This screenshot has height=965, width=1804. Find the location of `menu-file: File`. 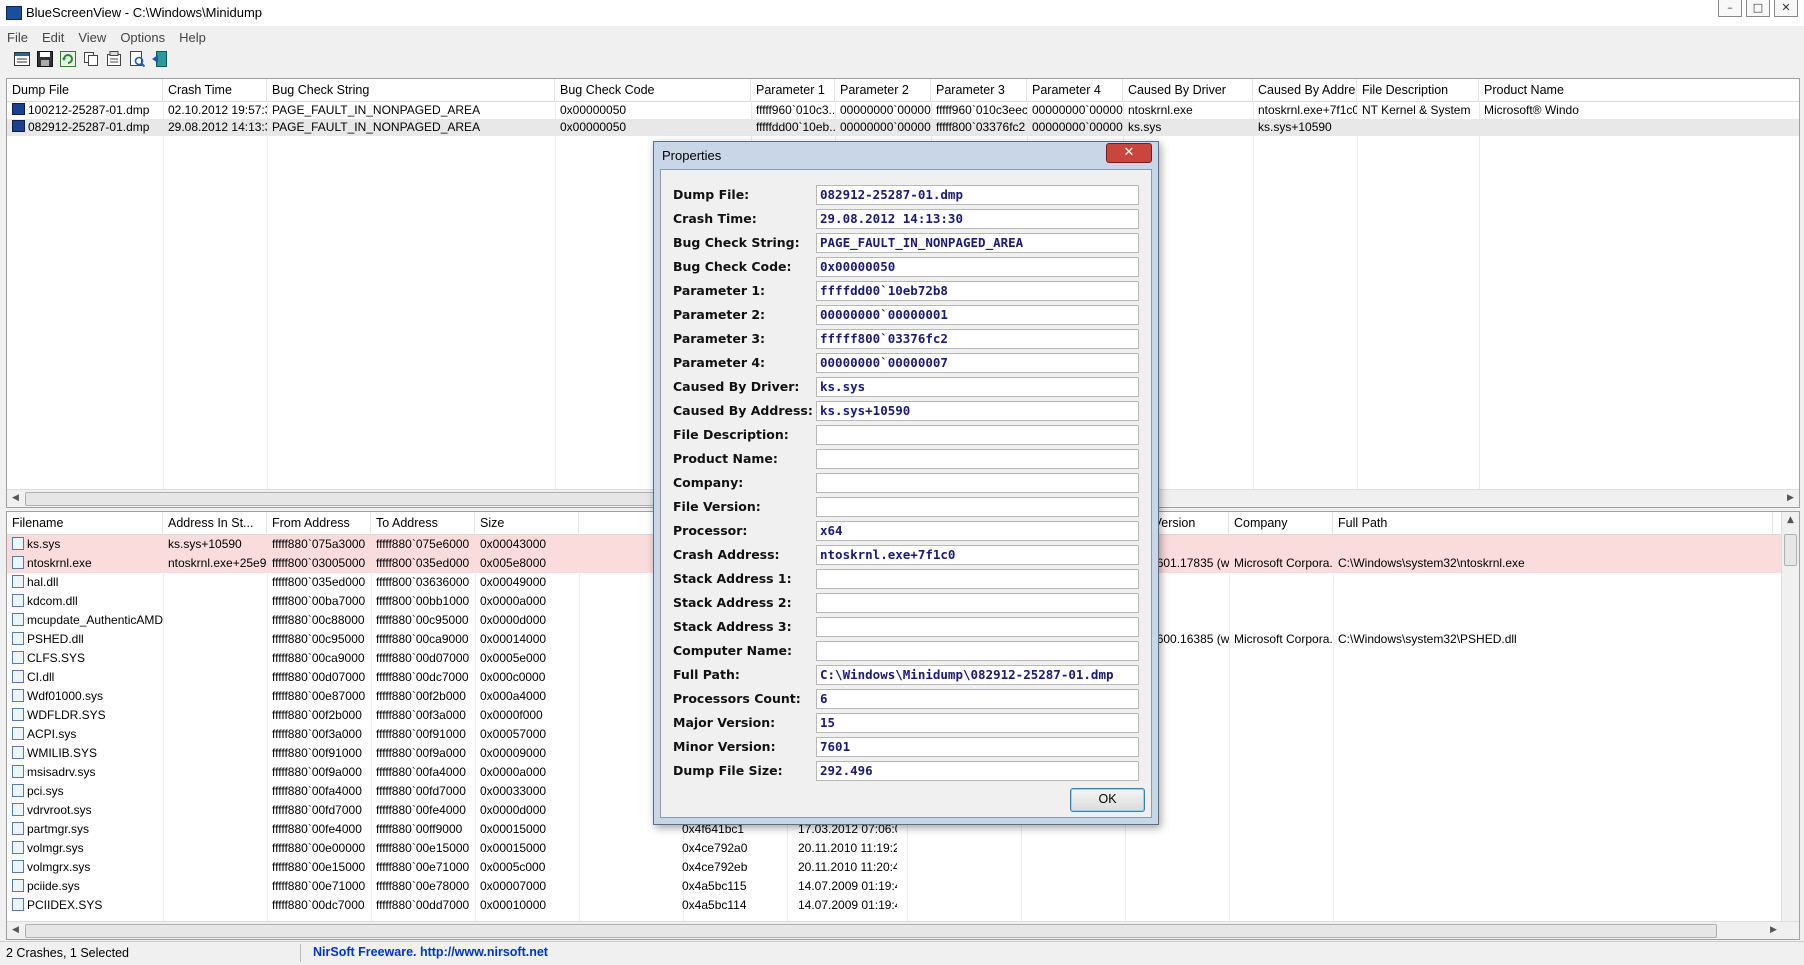

menu-file: File is located at coordinates (17, 37).